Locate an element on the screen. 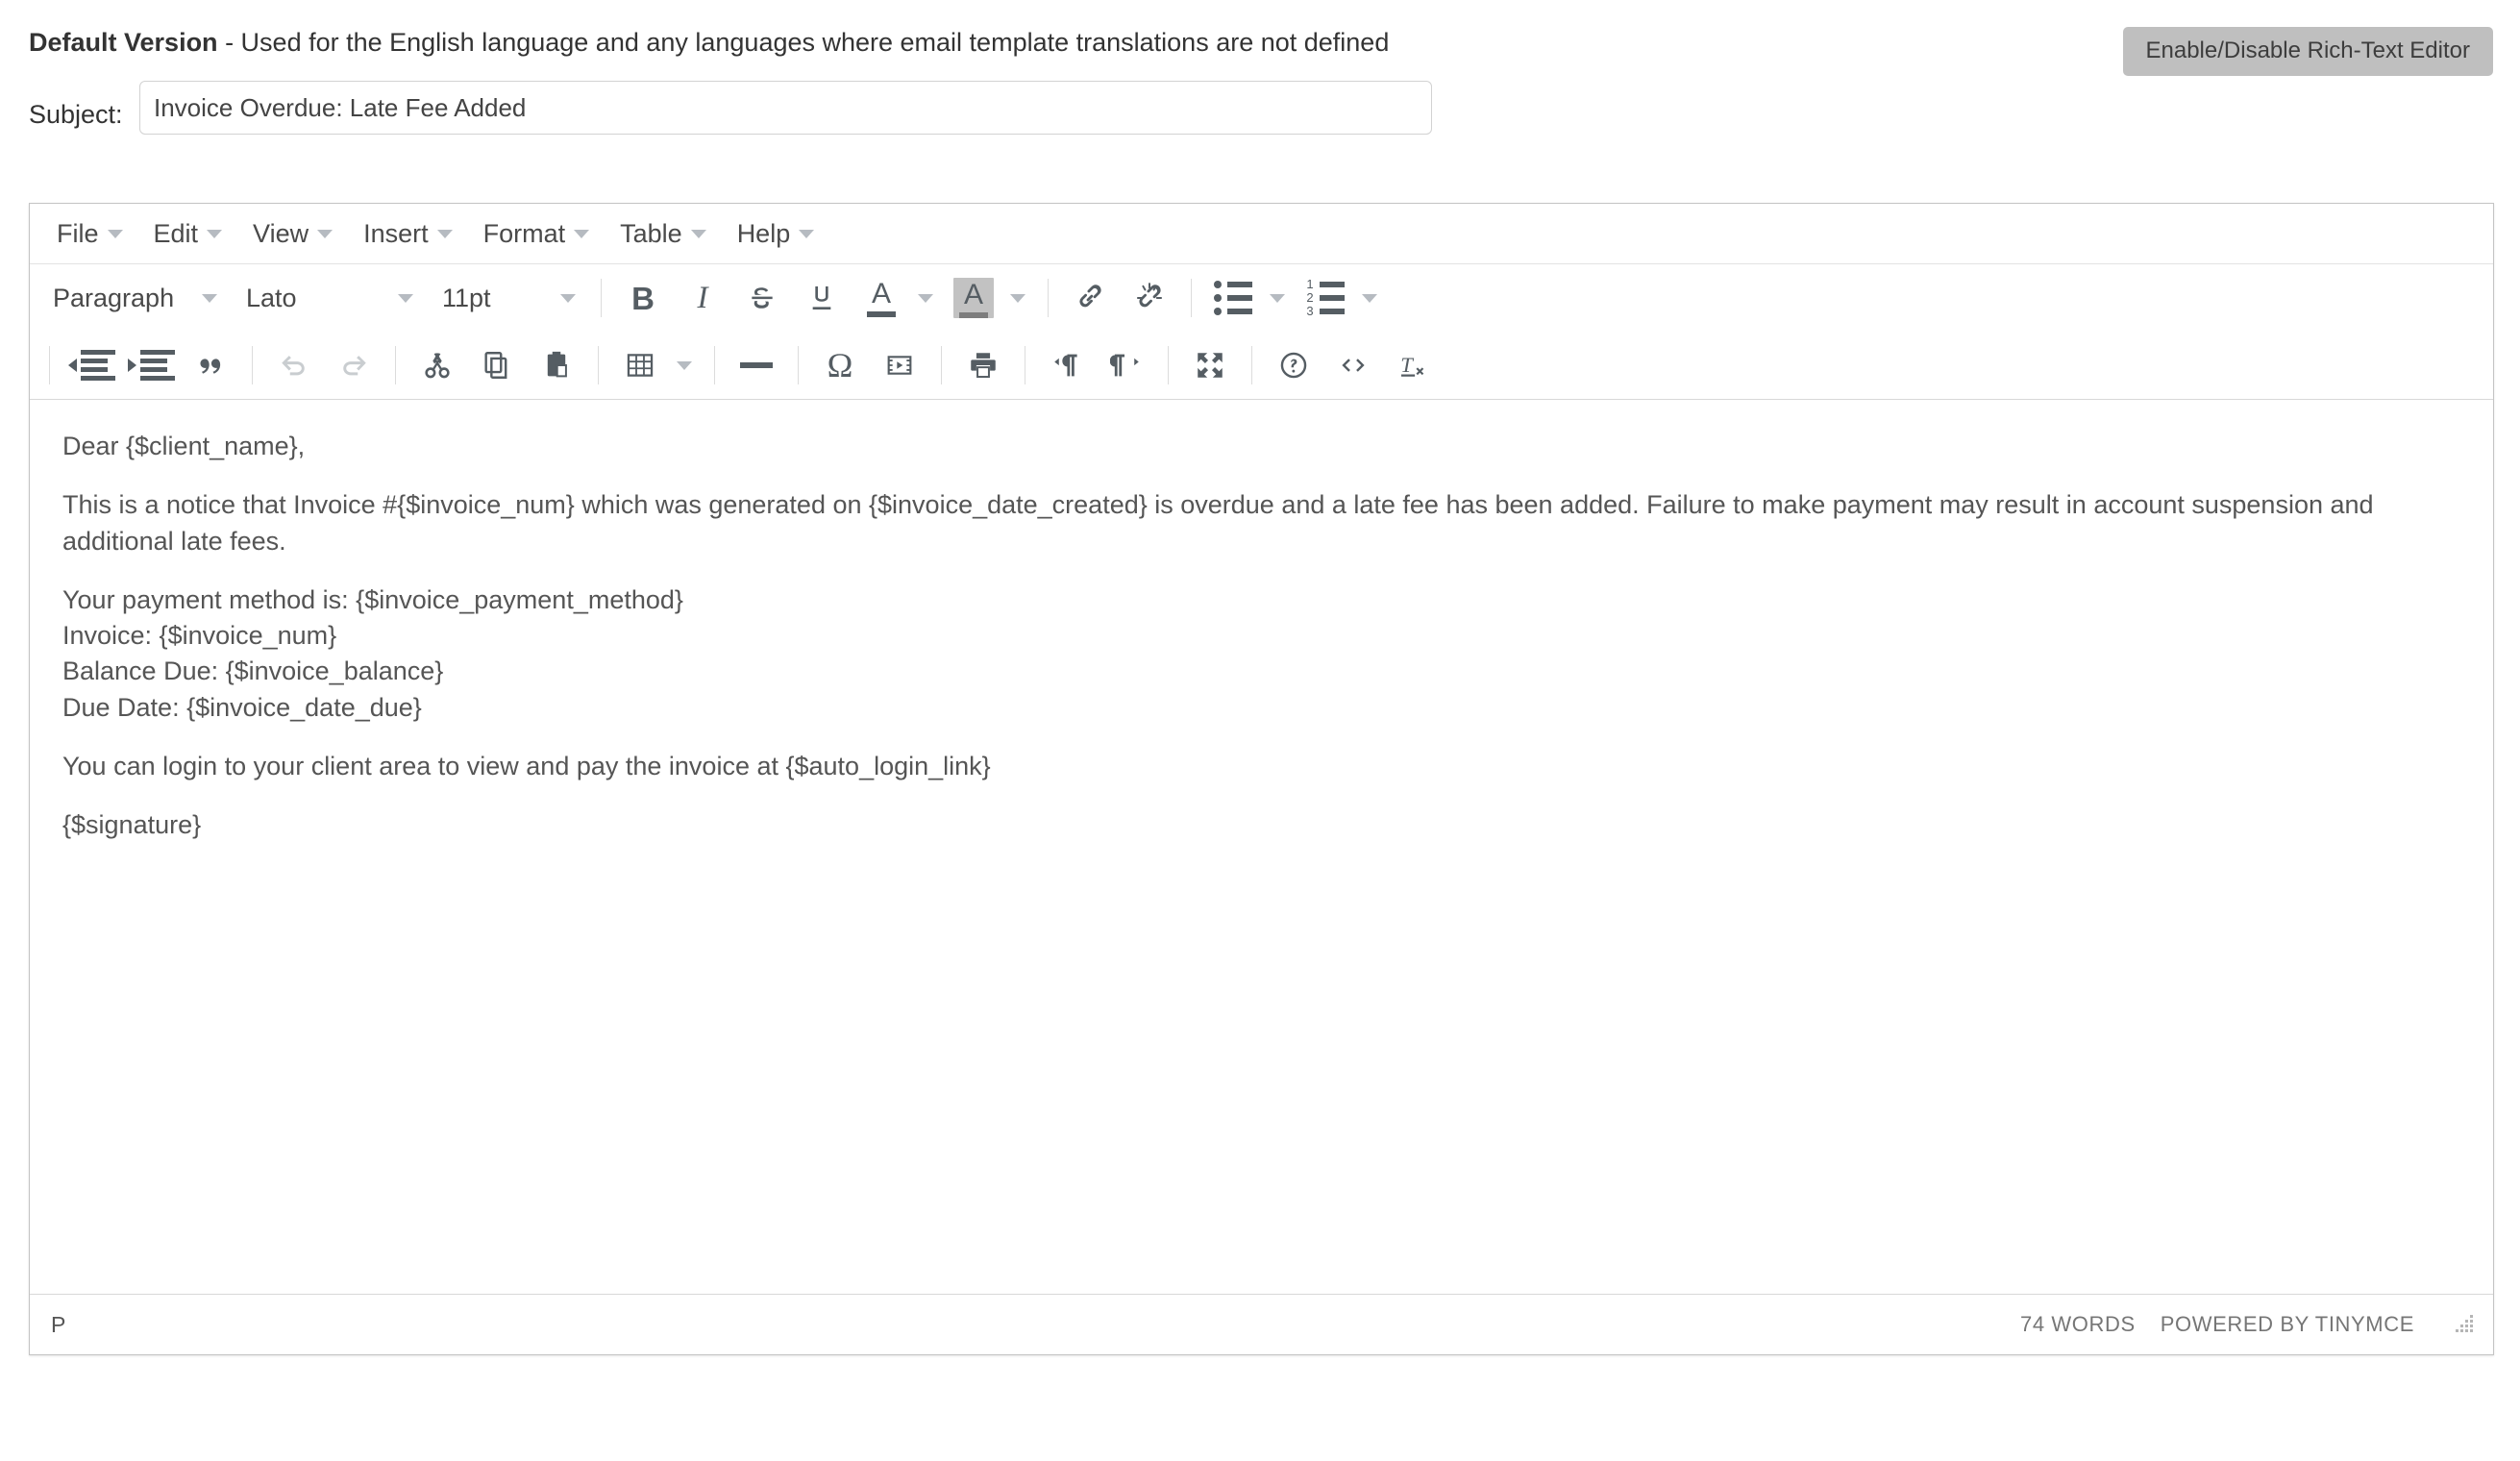 This screenshot has width=2520, height=1461. copy-icon is located at coordinates (496, 365).